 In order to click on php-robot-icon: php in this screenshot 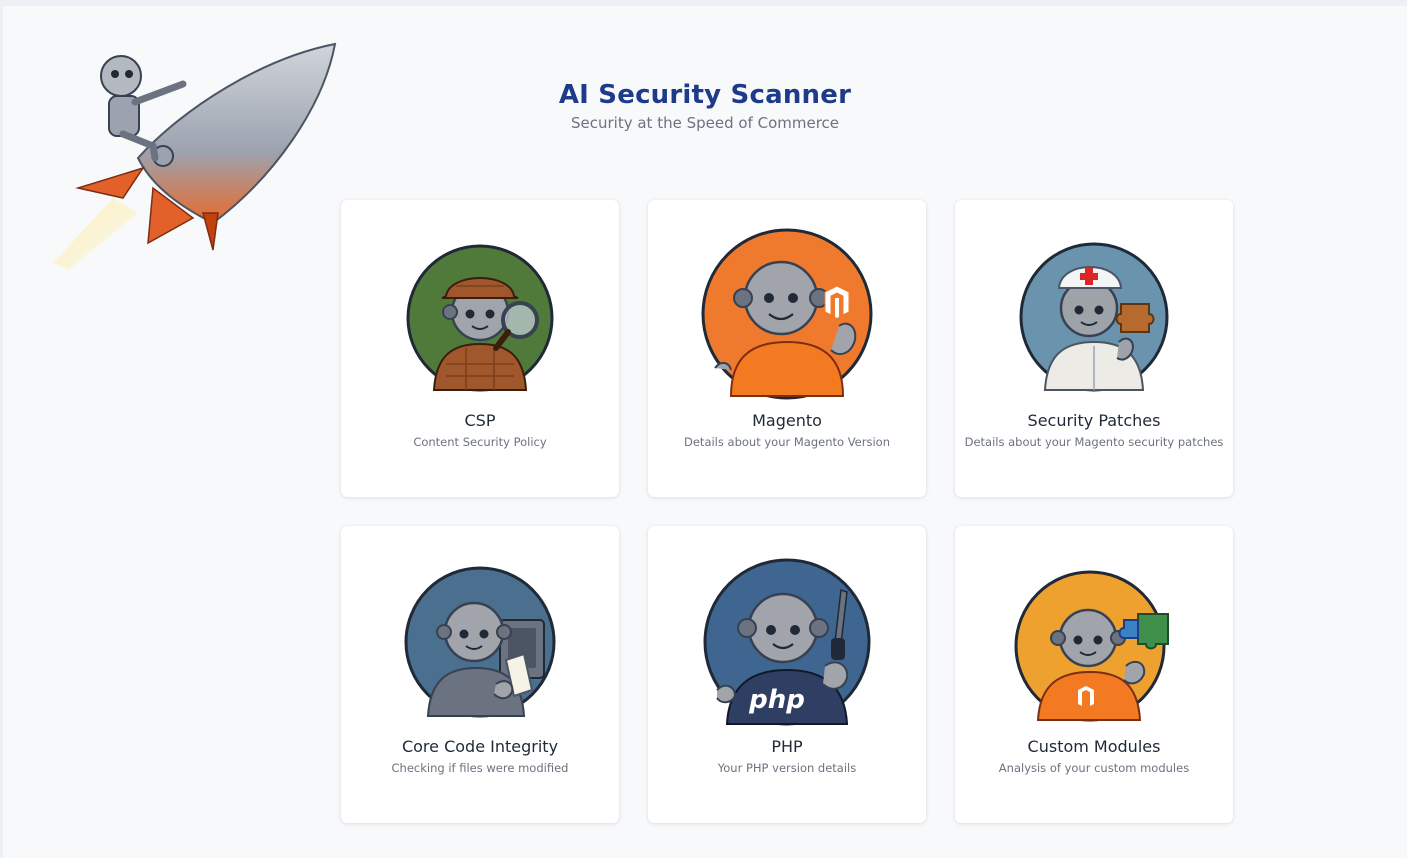, I will do `click(787, 642)`.